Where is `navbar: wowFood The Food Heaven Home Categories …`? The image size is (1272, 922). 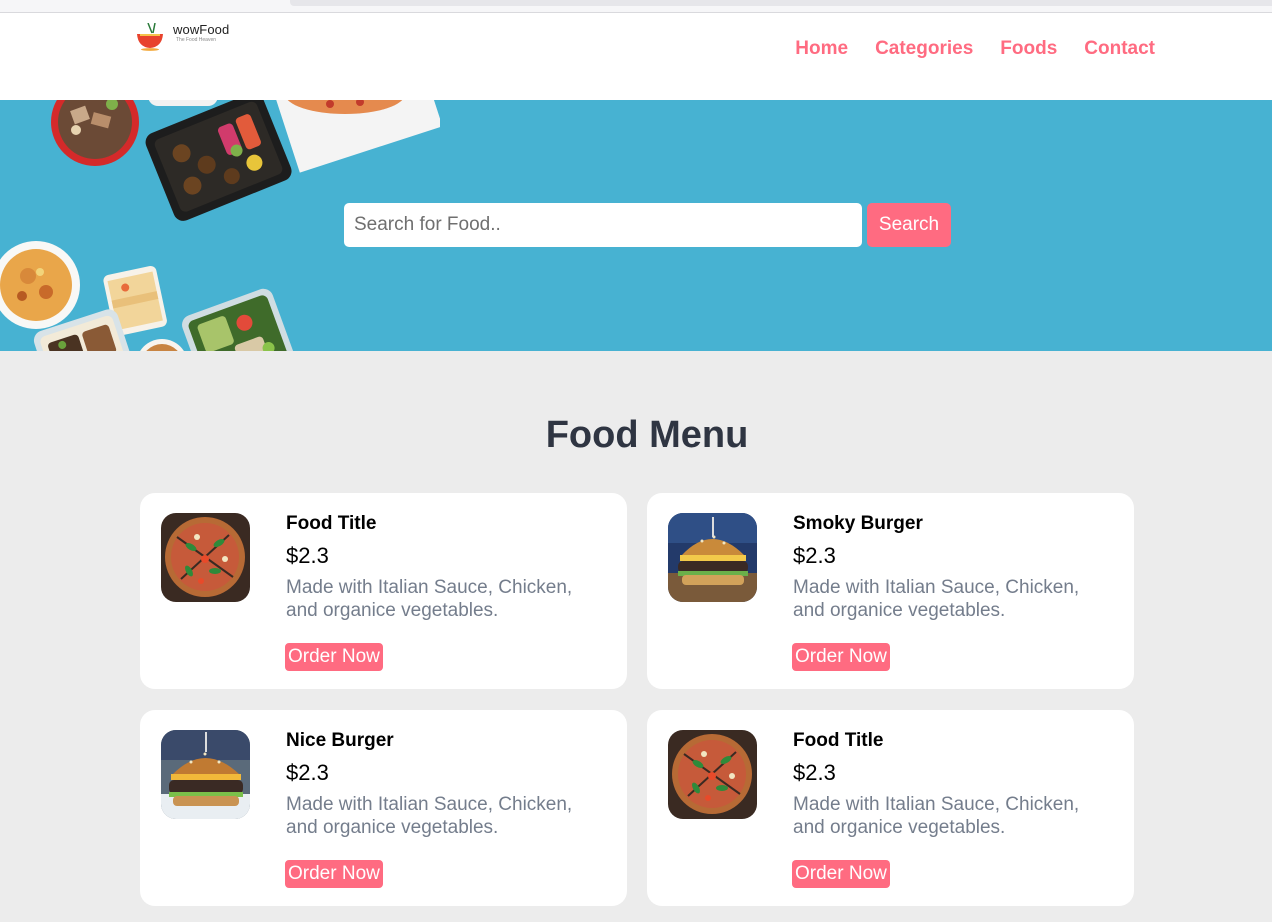 navbar: wowFood The Food Heaven Home Categories … is located at coordinates (636, 56).